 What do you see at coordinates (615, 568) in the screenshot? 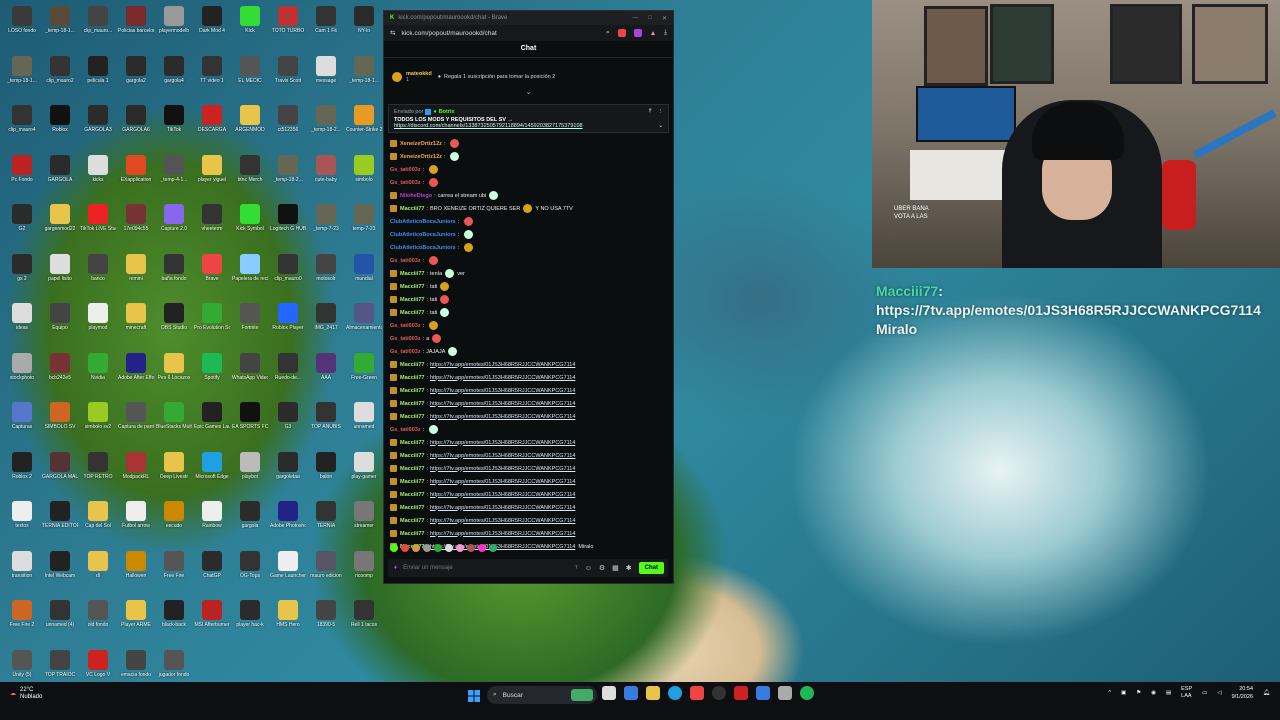
I see `kick-emote-icon: ▦` at bounding box center [615, 568].